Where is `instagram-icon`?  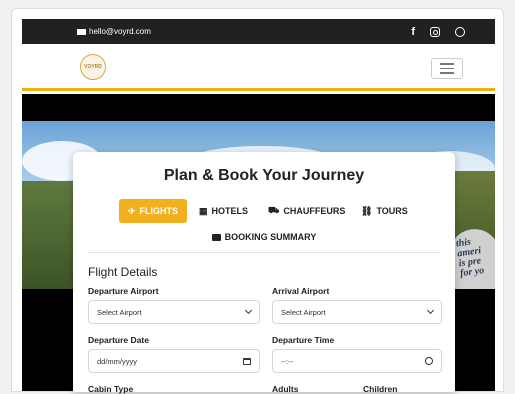 instagram-icon is located at coordinates (435, 31).